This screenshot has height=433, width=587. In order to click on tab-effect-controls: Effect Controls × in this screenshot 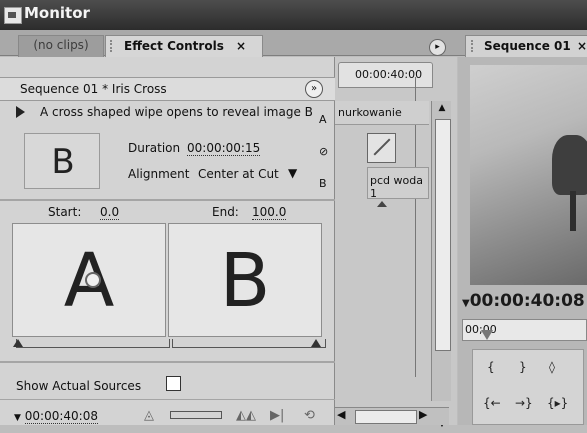, I will do `click(184, 46)`.